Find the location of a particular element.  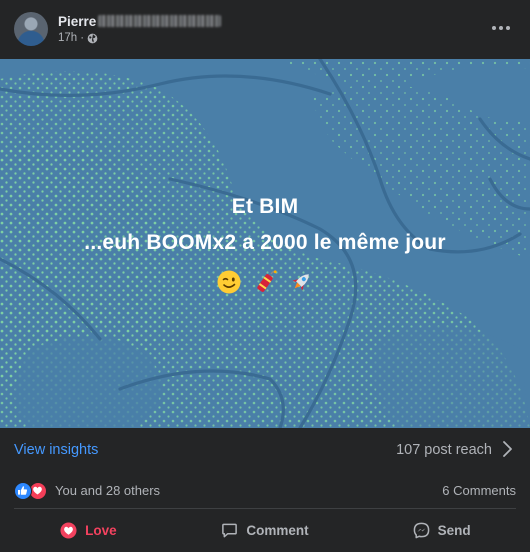

chevron-right-icon is located at coordinates (508, 449).